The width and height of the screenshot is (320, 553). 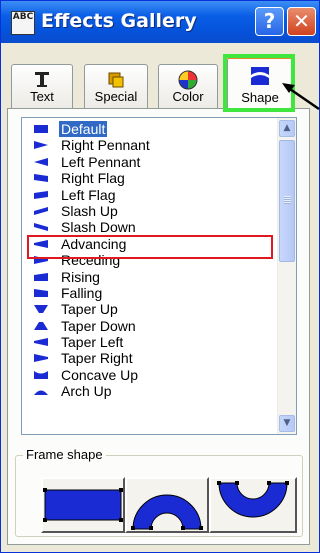 I want to click on list-item-label: Slash Down, so click(x=98, y=227).